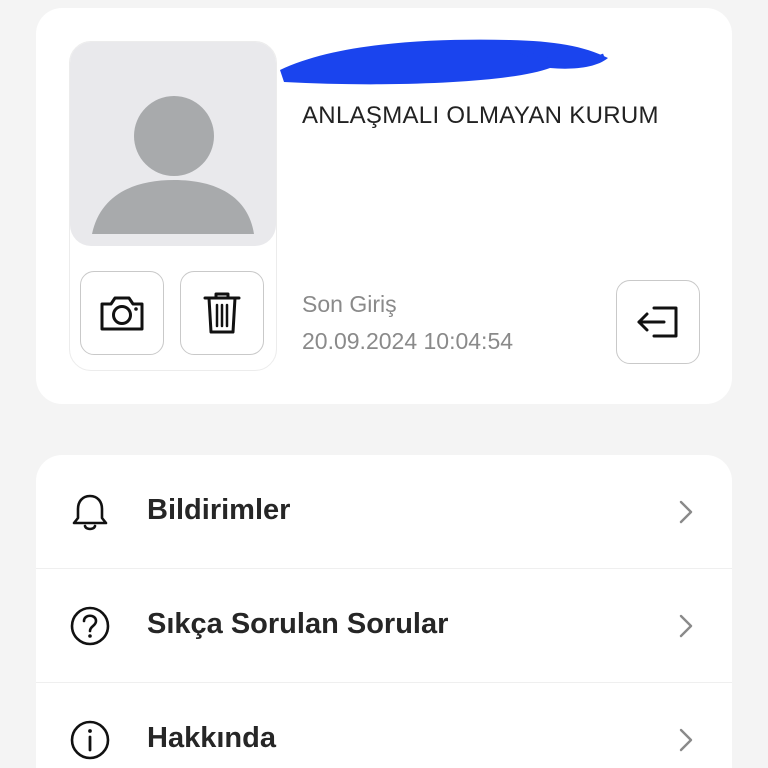 The image size is (768, 768). What do you see at coordinates (298, 624) in the screenshot?
I see `menu-item-label: Sıkça Sorulan Sorular` at bounding box center [298, 624].